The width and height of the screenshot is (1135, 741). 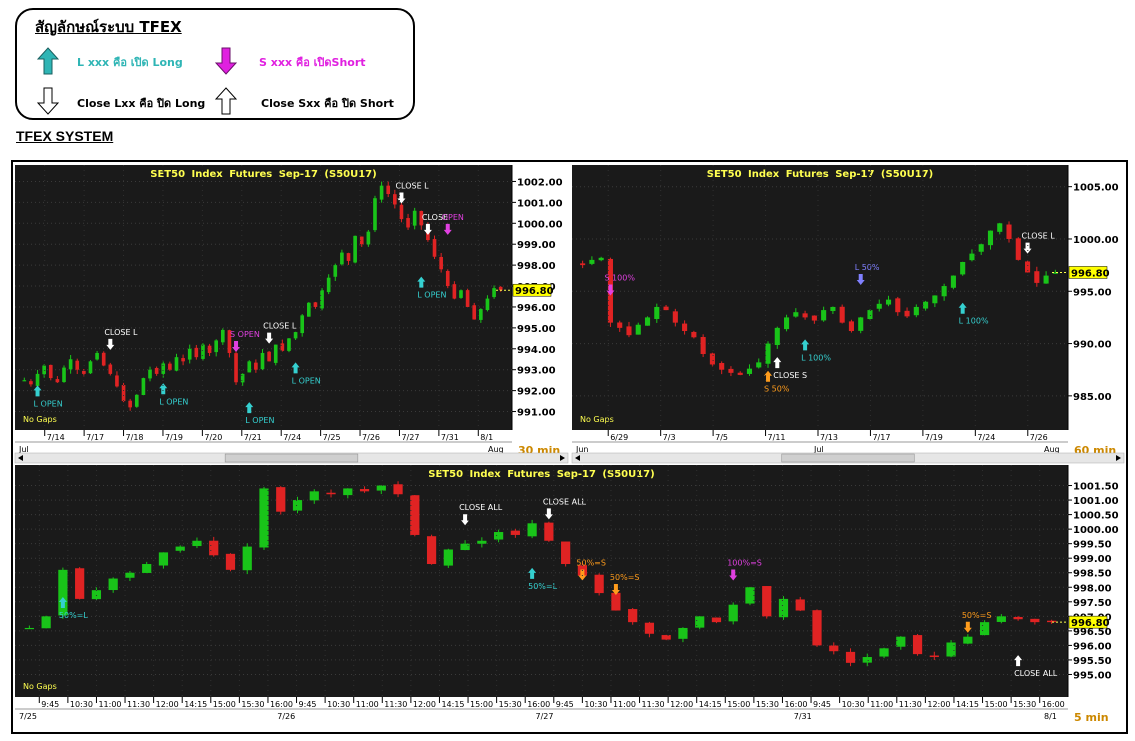 I want to click on x-tick-label: 7/26, so click(x=371, y=437).